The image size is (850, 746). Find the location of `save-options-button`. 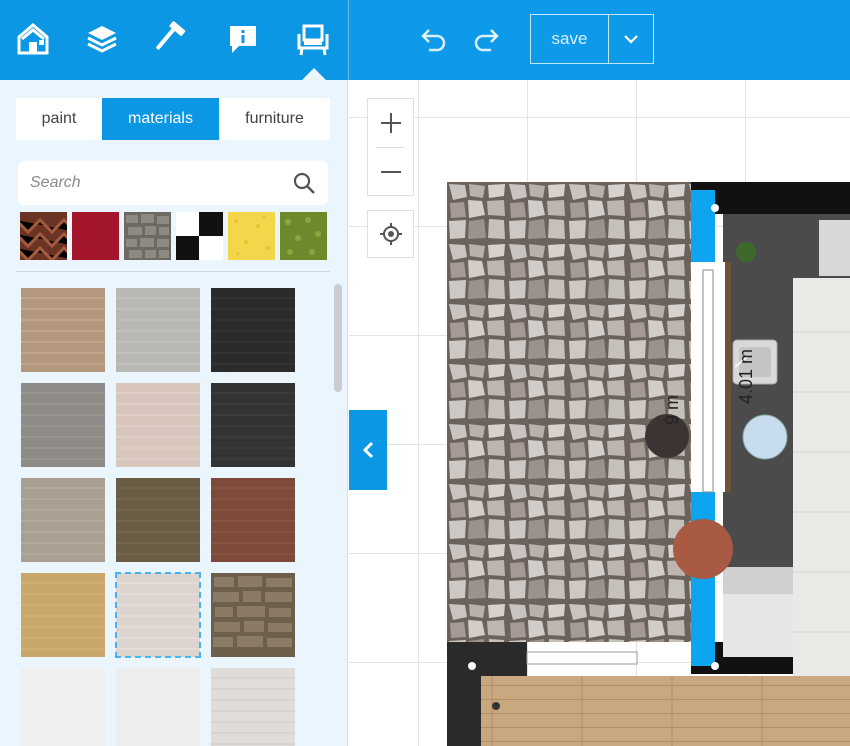

save-options-button is located at coordinates (631, 39).